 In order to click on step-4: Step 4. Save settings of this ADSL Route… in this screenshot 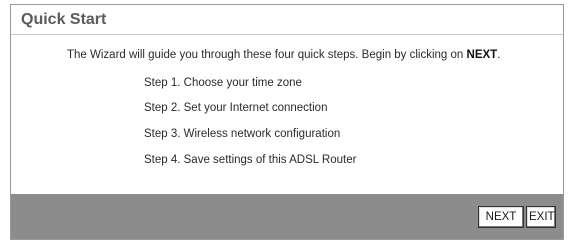, I will do `click(250, 160)`.